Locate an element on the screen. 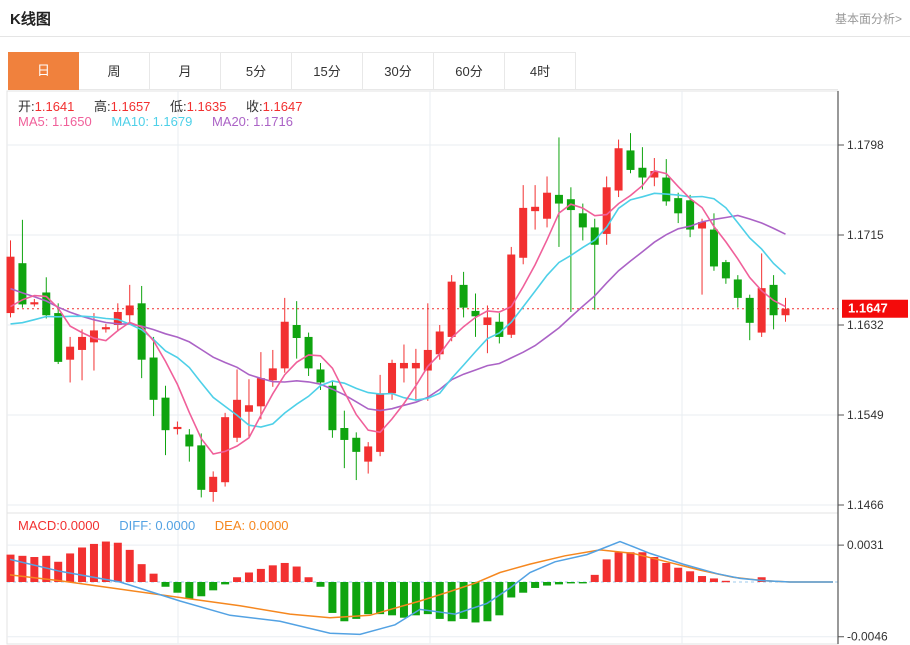 The image size is (910, 645). tab-15分: 15分 is located at coordinates (327, 71).